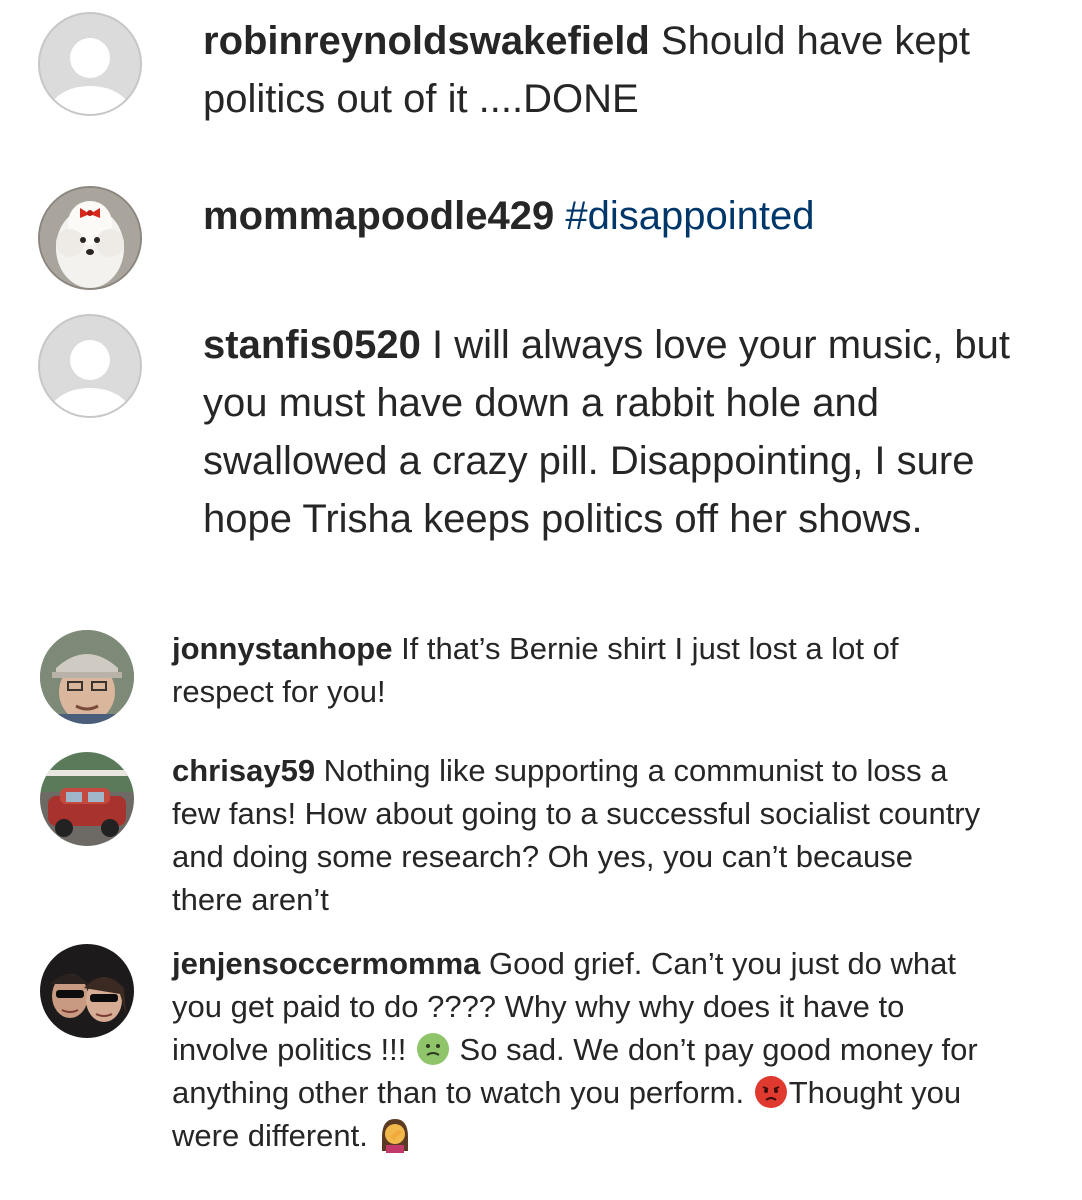 This screenshot has width=1082, height=1200. What do you see at coordinates (426, 41) in the screenshot?
I see `comment-username: robinreynoldswakefield` at bounding box center [426, 41].